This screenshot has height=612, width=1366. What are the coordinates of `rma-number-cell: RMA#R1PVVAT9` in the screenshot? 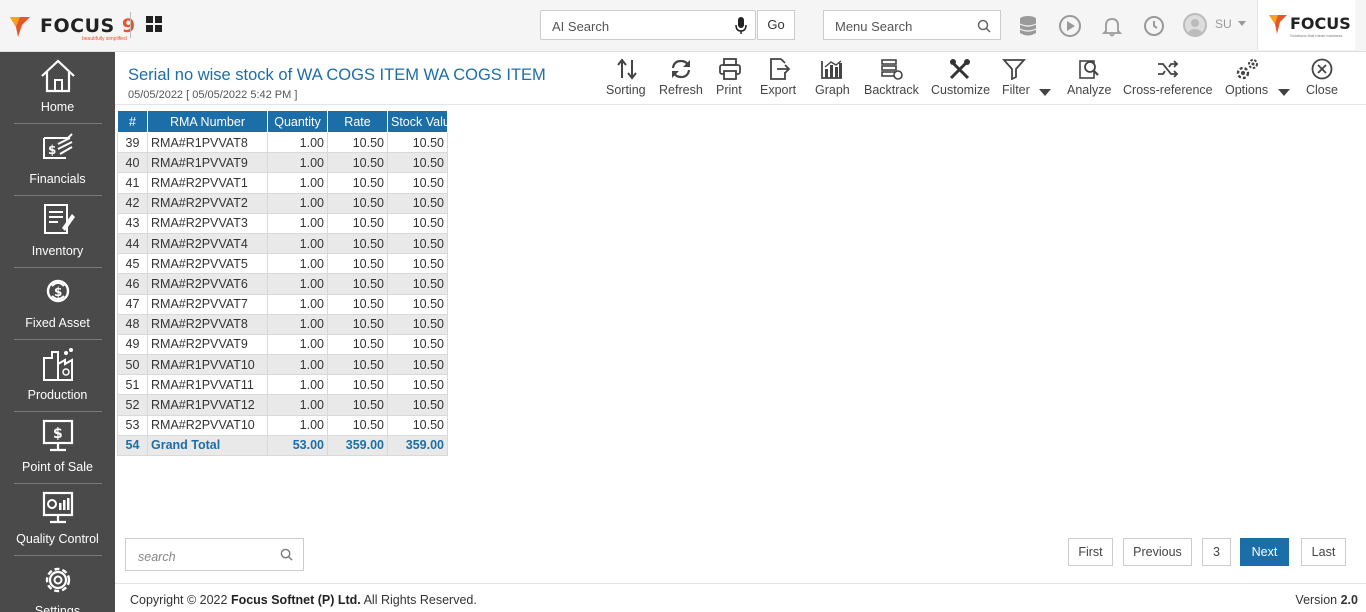 It's located at (207, 163).